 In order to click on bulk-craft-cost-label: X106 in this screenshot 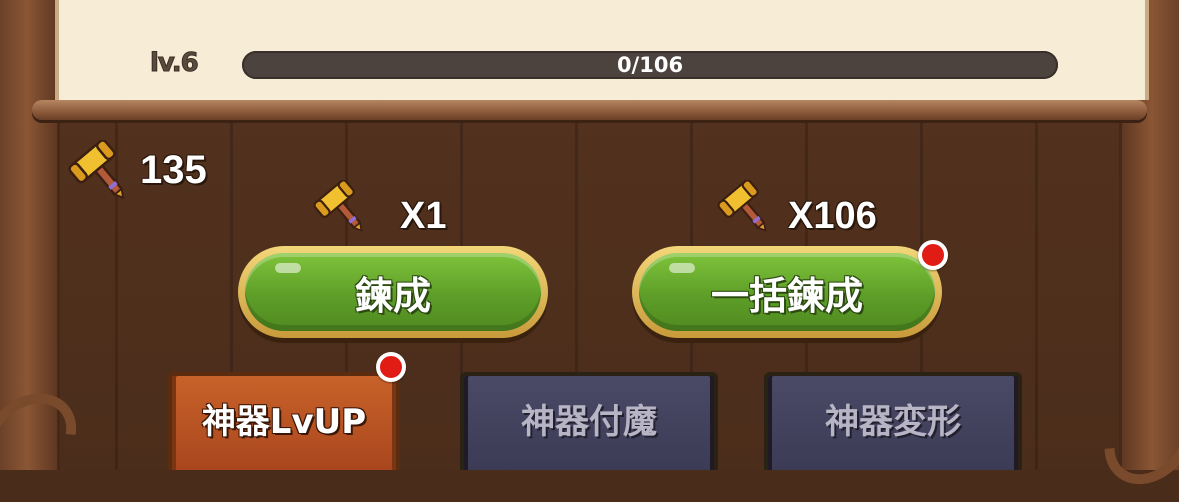, I will do `click(832, 216)`.